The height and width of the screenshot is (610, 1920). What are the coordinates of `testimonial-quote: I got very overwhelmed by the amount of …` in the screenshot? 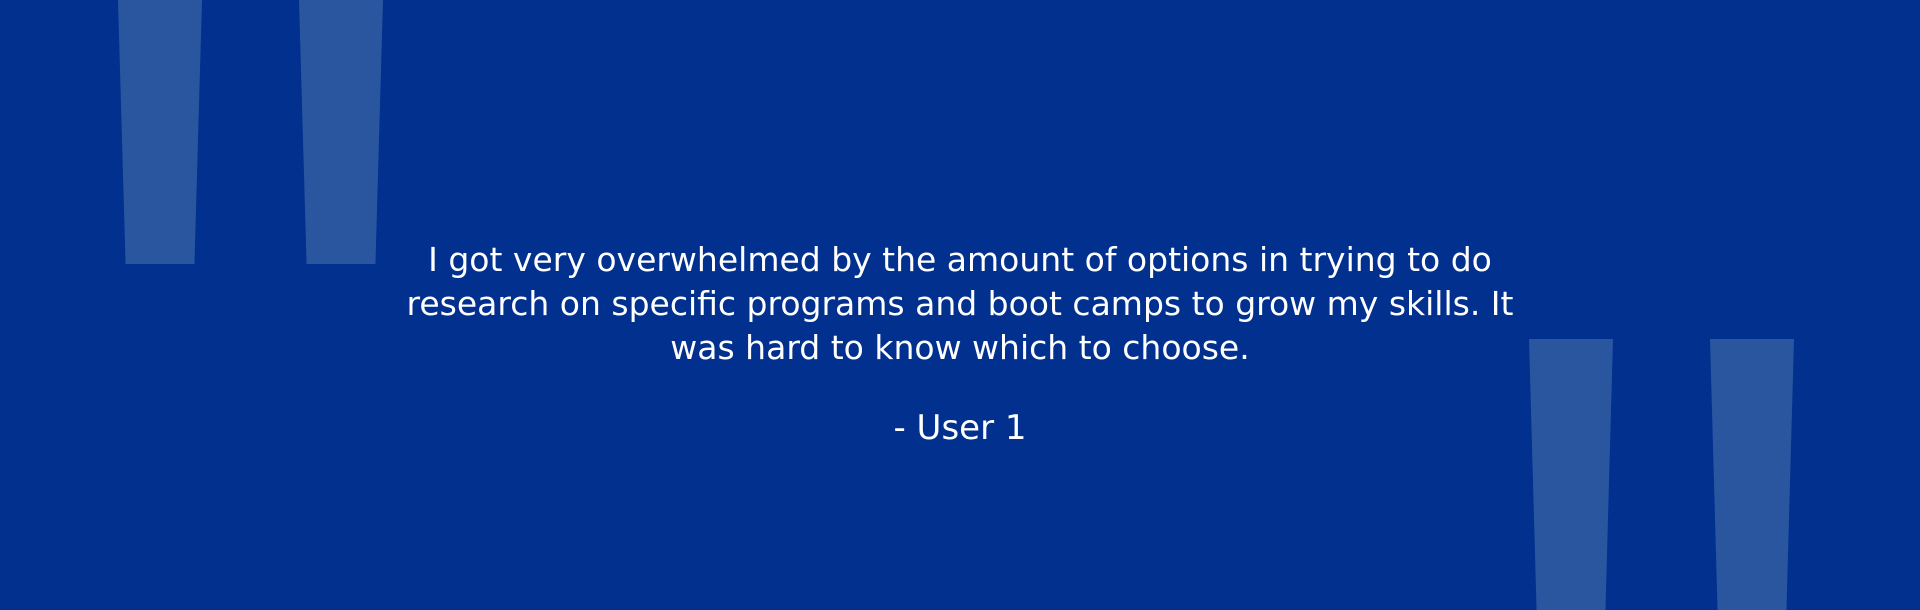 It's located at (960, 303).